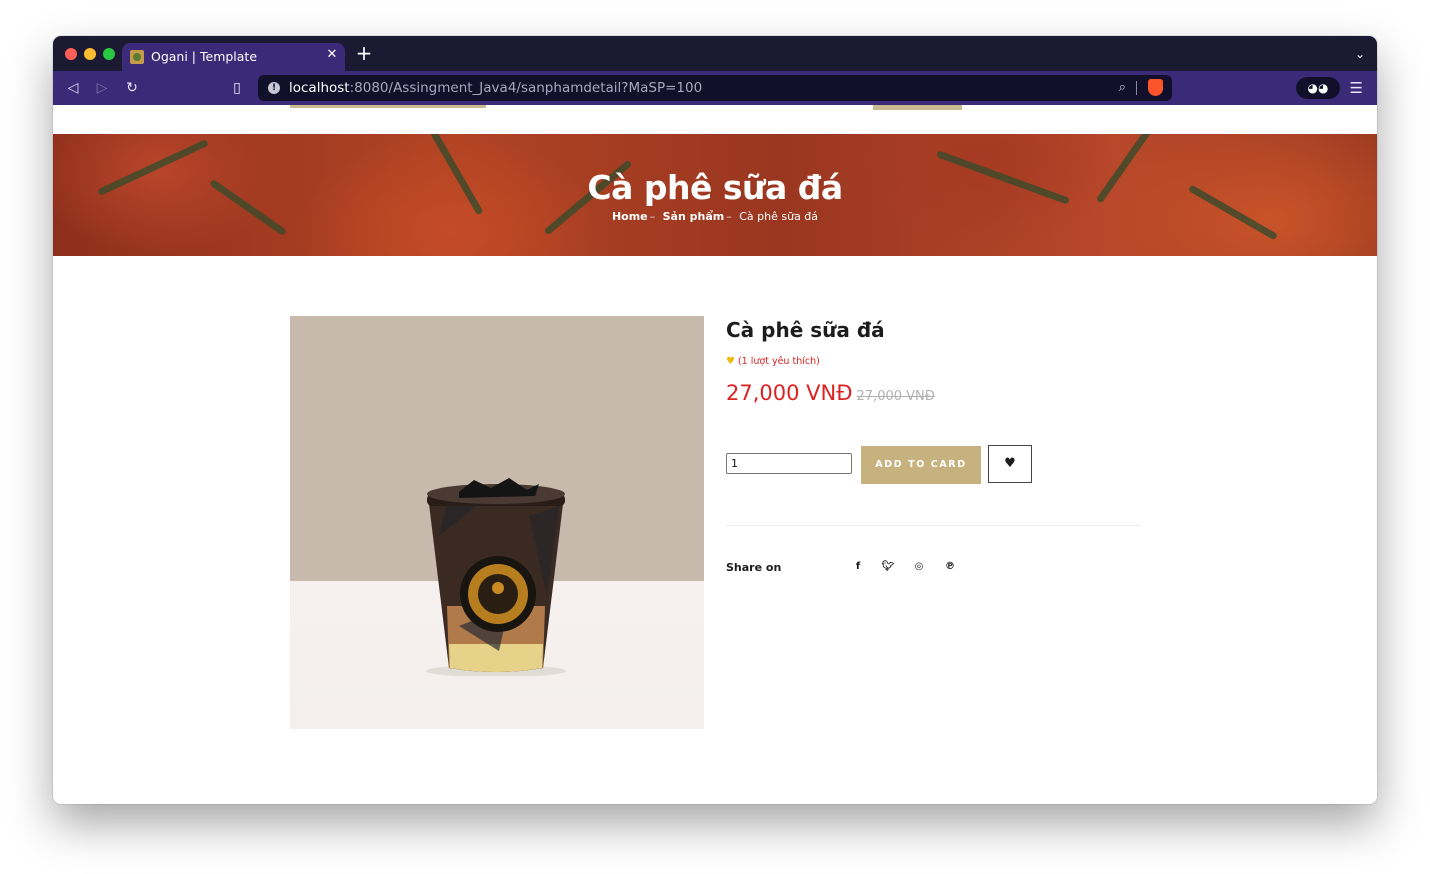 This screenshot has width=1430, height=874. I want to click on reload-icon: ↻, so click(132, 88).